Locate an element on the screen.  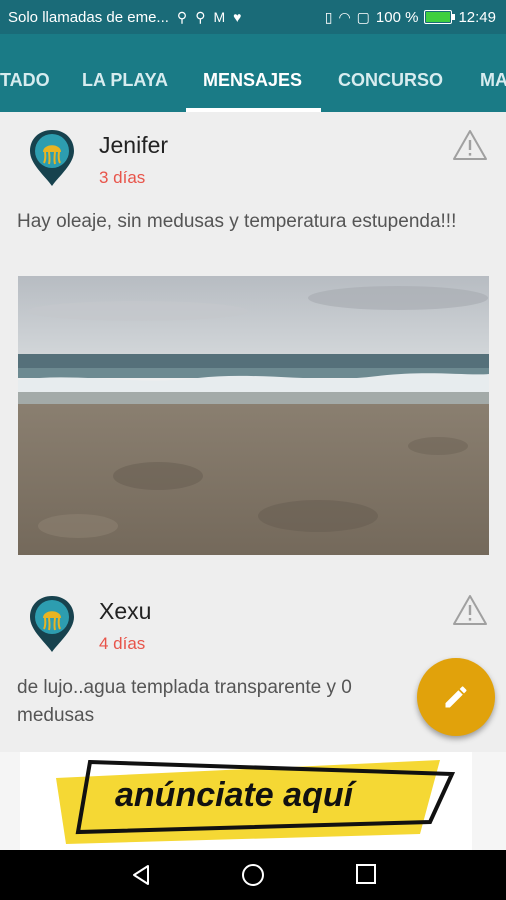
usb-icon: ⚲ is located at coordinates (182, 17).